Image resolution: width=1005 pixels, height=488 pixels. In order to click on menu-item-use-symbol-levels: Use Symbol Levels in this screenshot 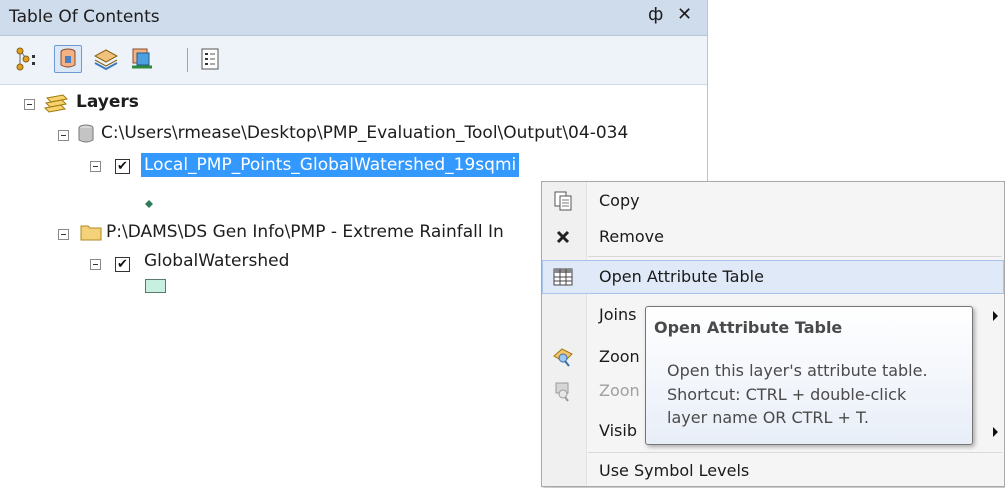, I will do `click(773, 471)`.